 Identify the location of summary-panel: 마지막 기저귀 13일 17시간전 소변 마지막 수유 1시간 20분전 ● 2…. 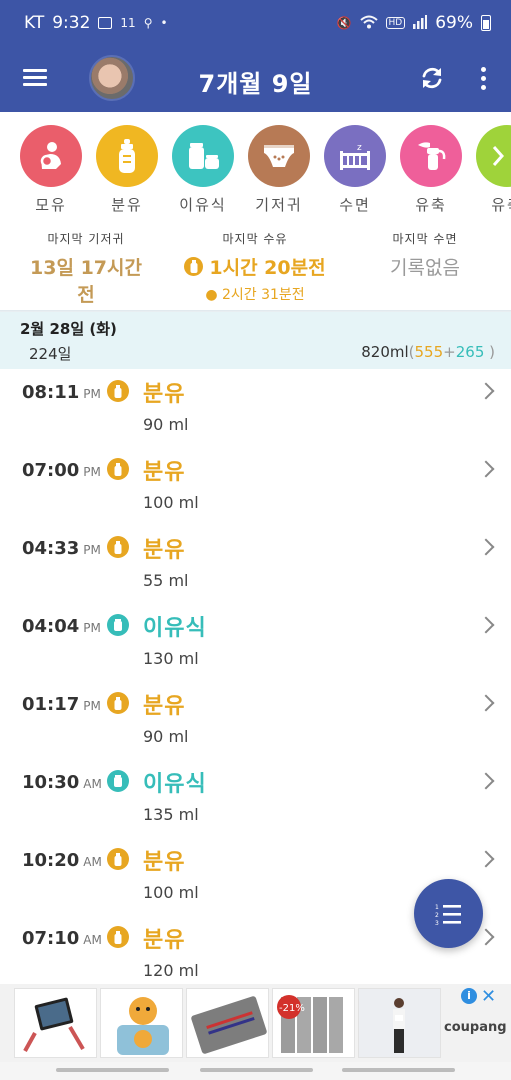
(255, 276).